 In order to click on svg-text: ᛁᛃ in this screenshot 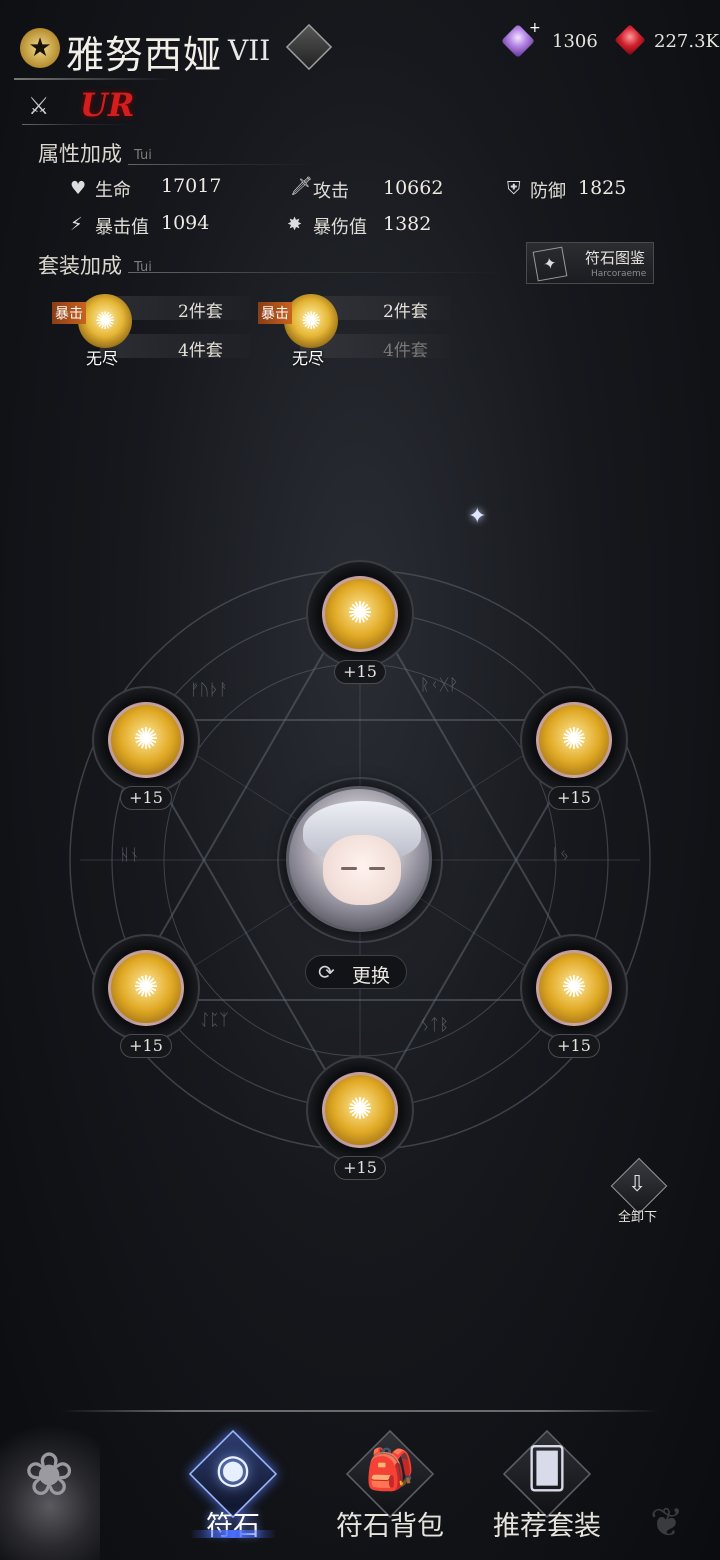, I will do `click(559, 854)`.